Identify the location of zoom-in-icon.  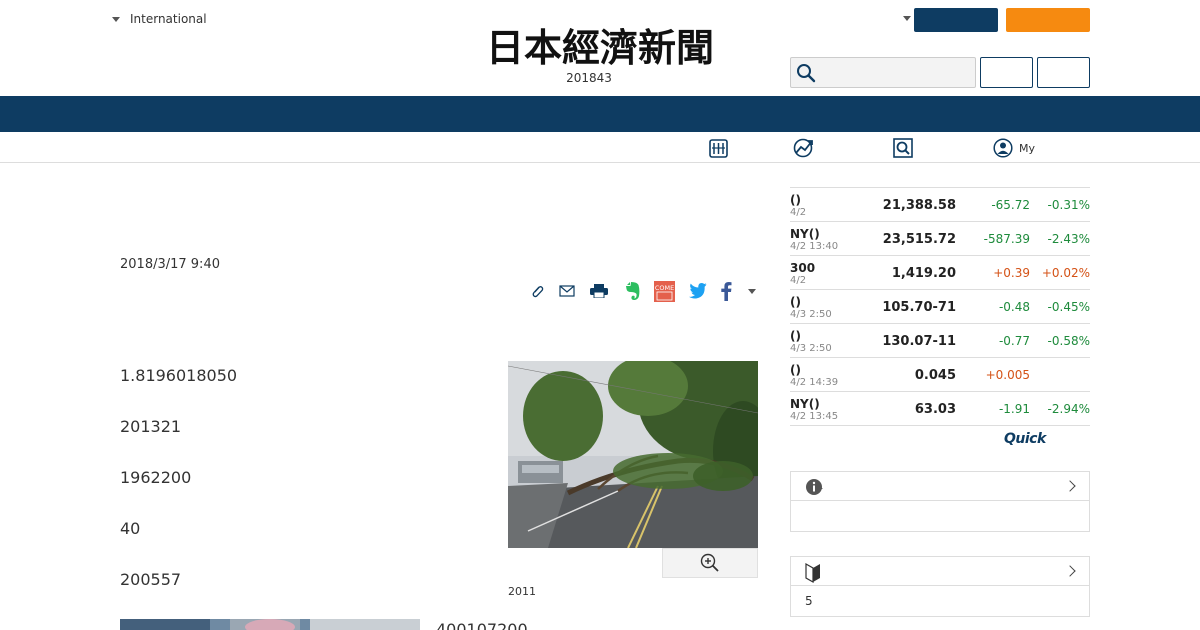
(709, 562).